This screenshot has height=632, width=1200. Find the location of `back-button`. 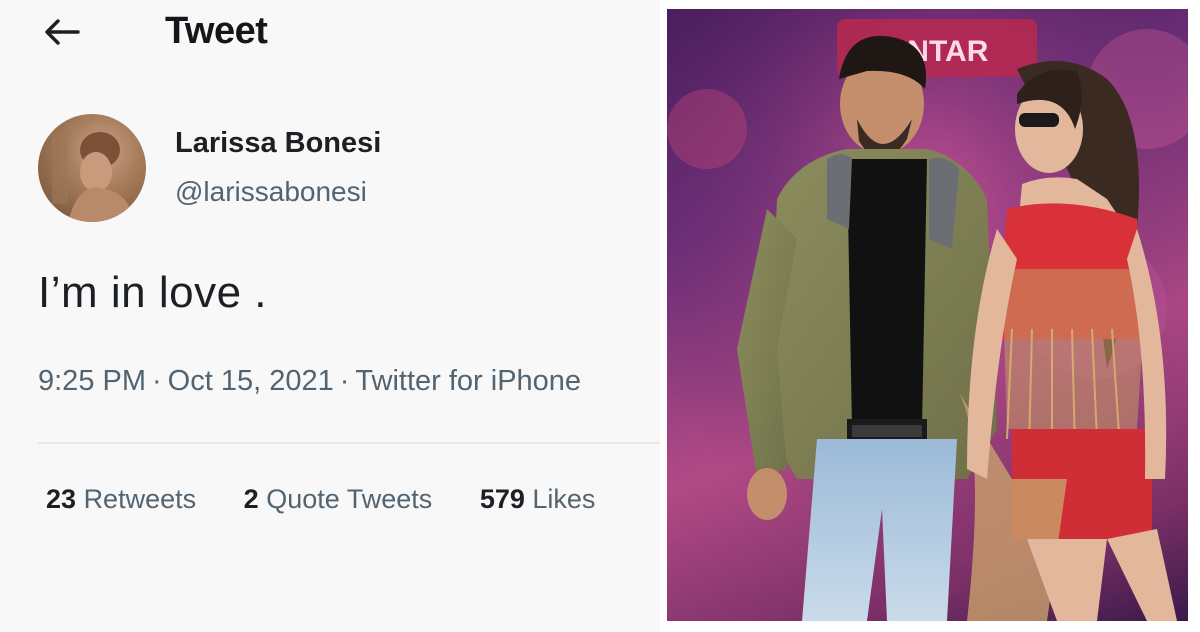

back-button is located at coordinates (62, 32).